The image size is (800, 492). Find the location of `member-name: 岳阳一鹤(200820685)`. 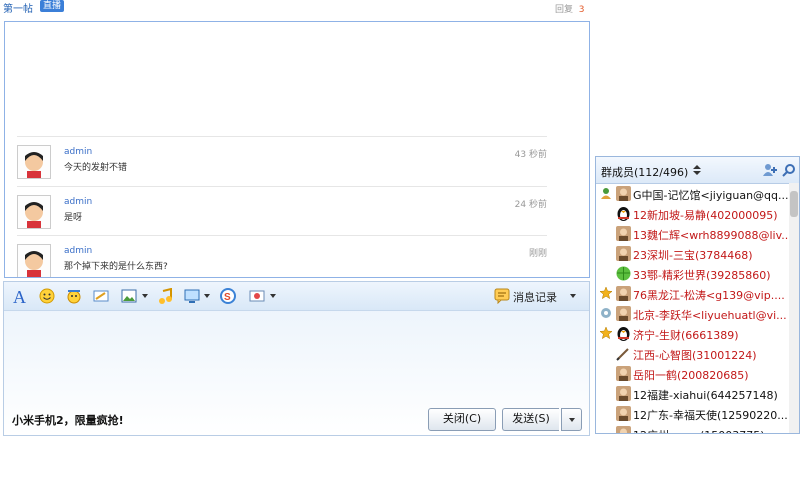

member-name: 岳阳一鹤(200820685) is located at coordinates (691, 375).